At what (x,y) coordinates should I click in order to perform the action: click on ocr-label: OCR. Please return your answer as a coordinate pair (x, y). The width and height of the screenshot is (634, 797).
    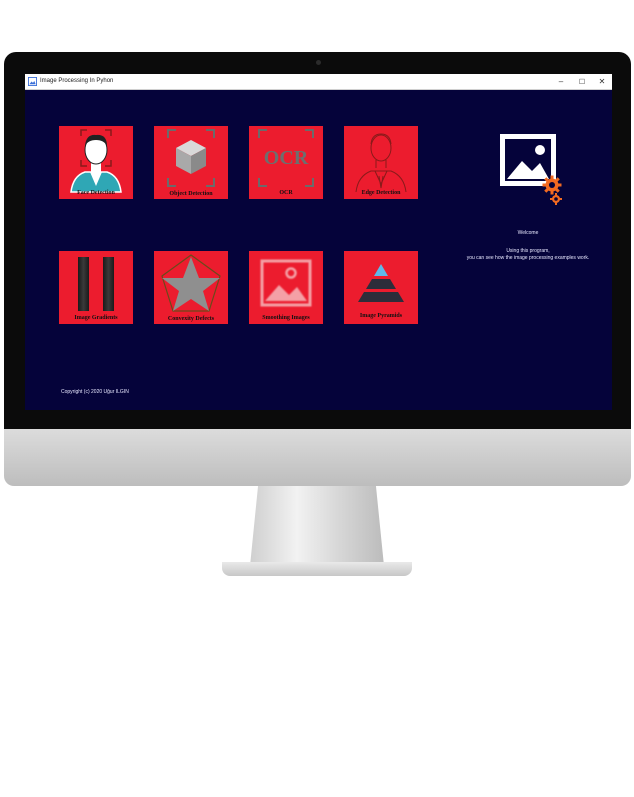
    Looking at the image, I should click on (286, 193).